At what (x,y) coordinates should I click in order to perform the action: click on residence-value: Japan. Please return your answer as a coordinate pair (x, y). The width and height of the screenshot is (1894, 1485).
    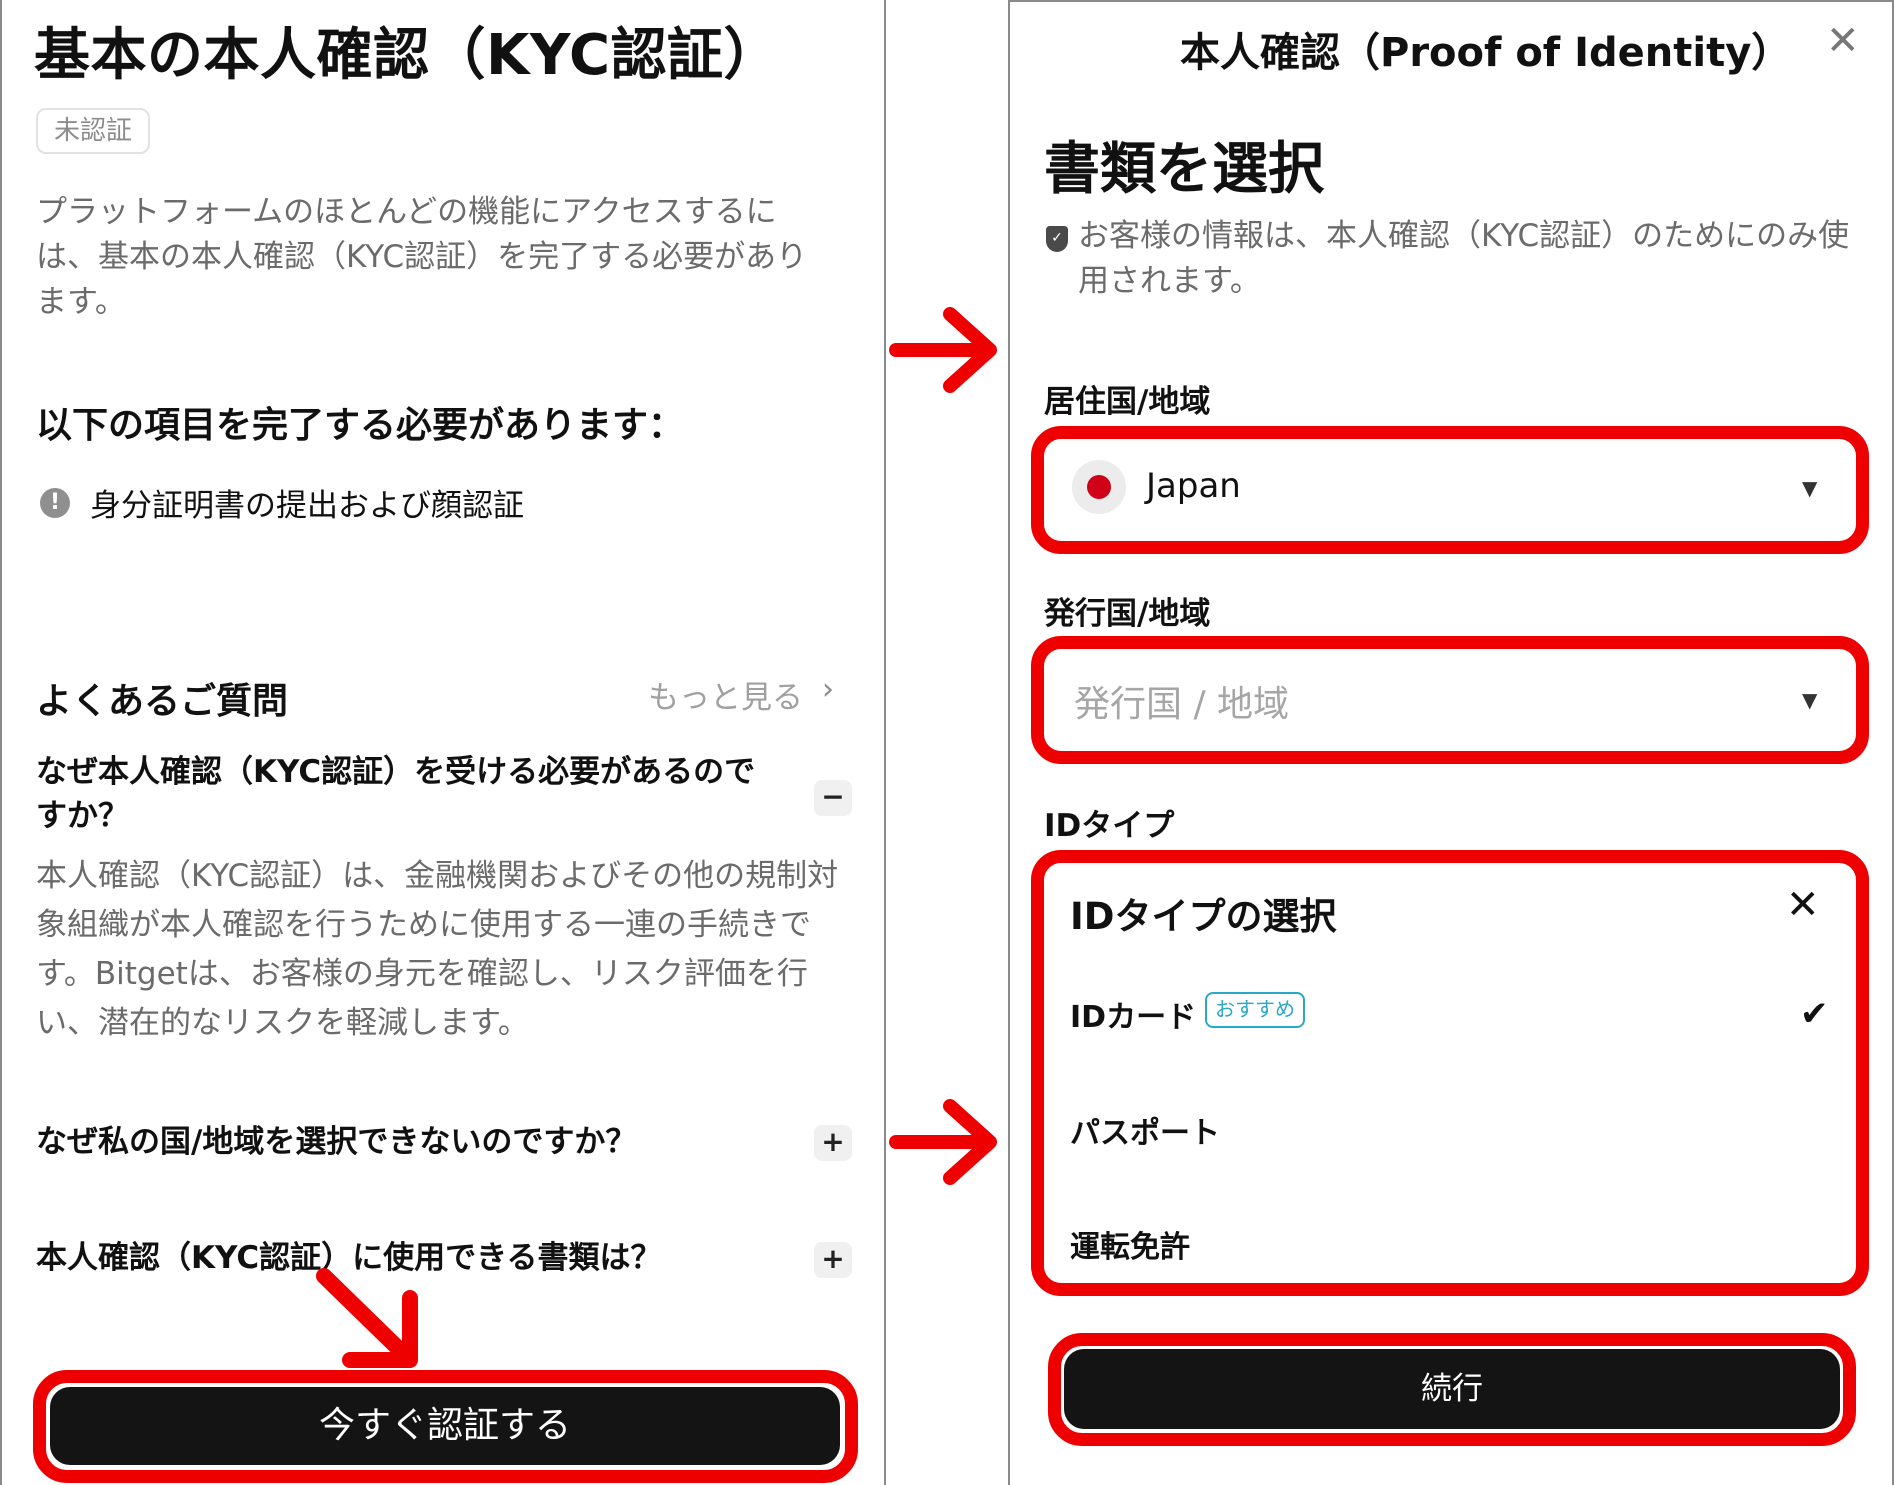
    Looking at the image, I should click on (1193, 486).